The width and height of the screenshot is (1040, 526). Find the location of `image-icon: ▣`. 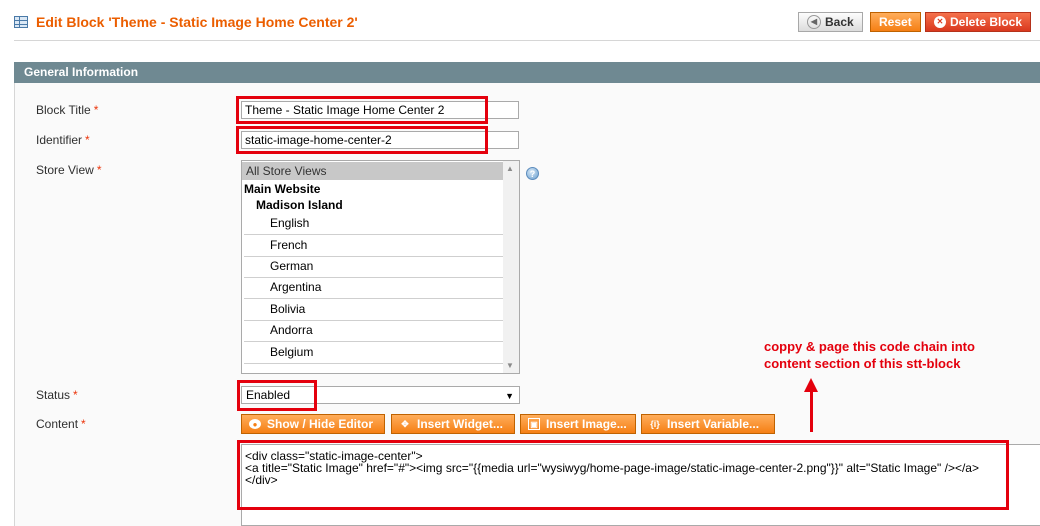

image-icon: ▣ is located at coordinates (534, 424).